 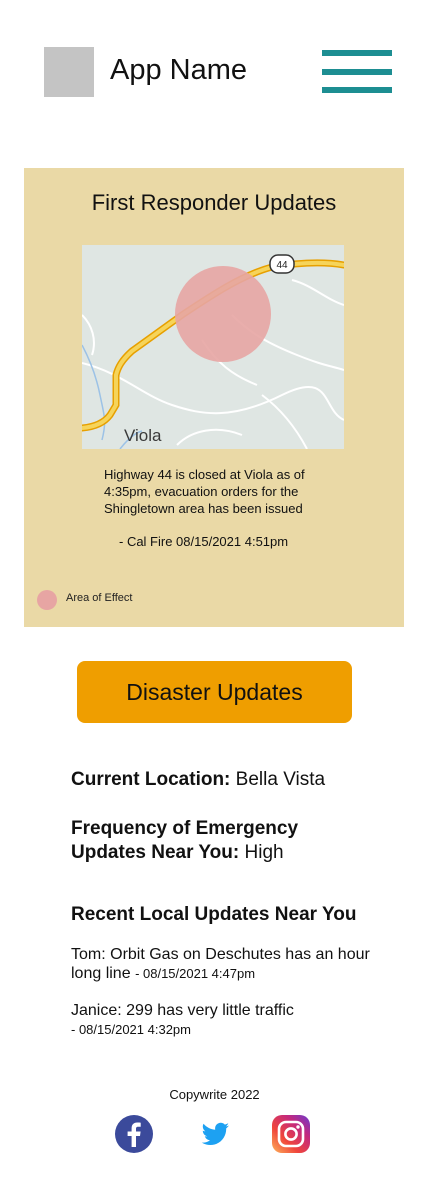 What do you see at coordinates (195, 973) in the screenshot?
I see `update-timestamp: - 08/15/2021 4:47pm` at bounding box center [195, 973].